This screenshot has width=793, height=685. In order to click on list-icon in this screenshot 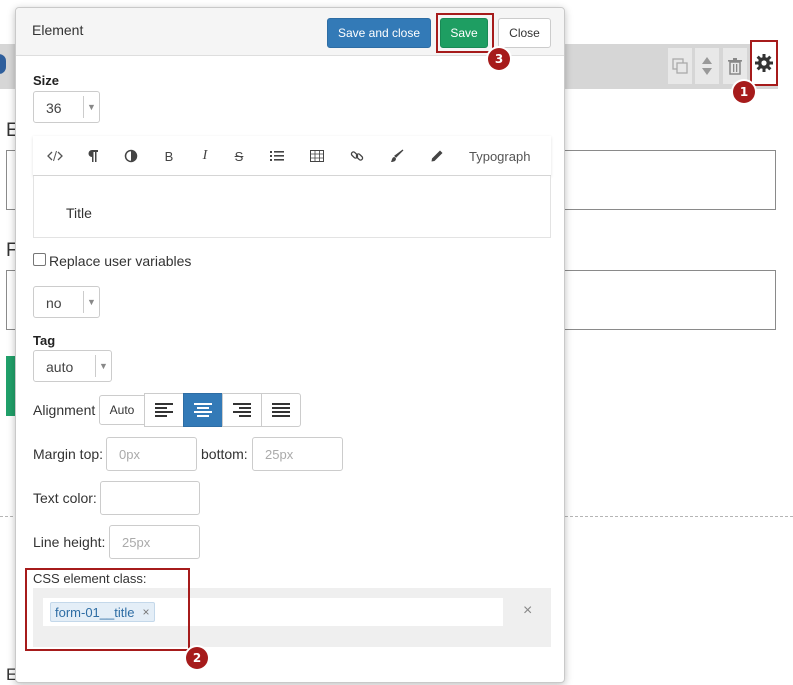, I will do `click(277, 156)`.